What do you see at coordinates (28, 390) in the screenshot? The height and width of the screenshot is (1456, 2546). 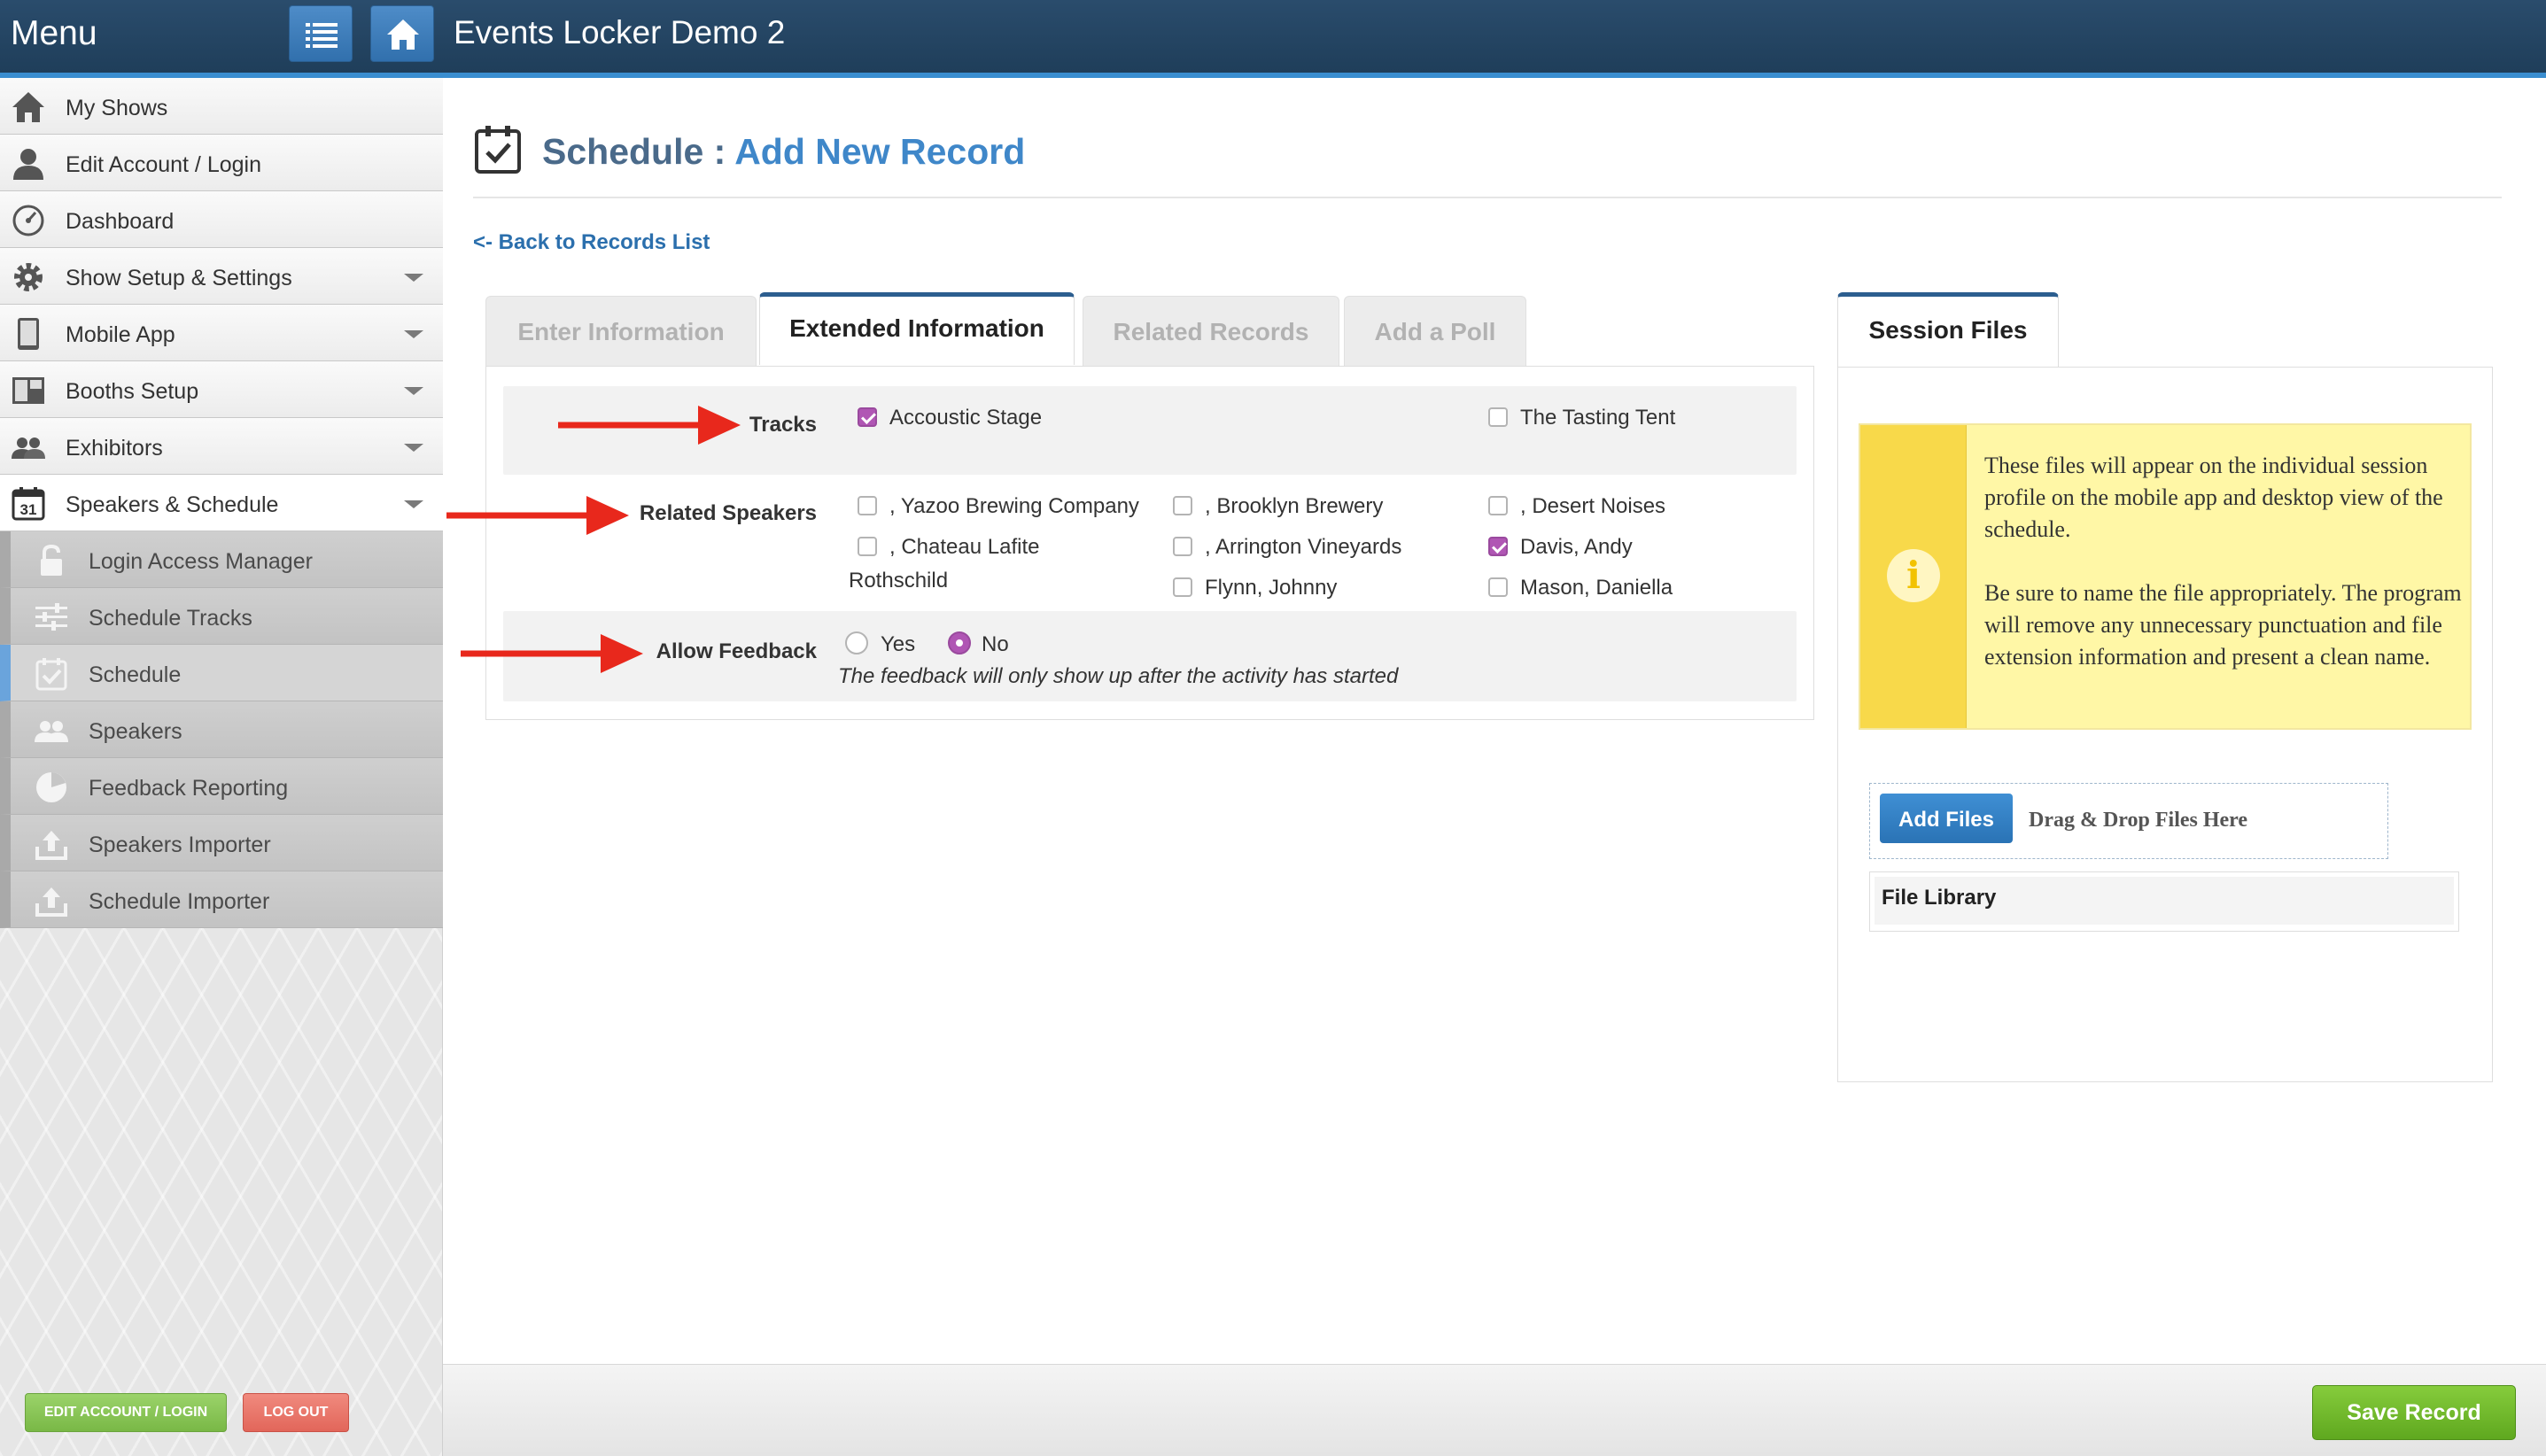 I see `layout-icon` at bounding box center [28, 390].